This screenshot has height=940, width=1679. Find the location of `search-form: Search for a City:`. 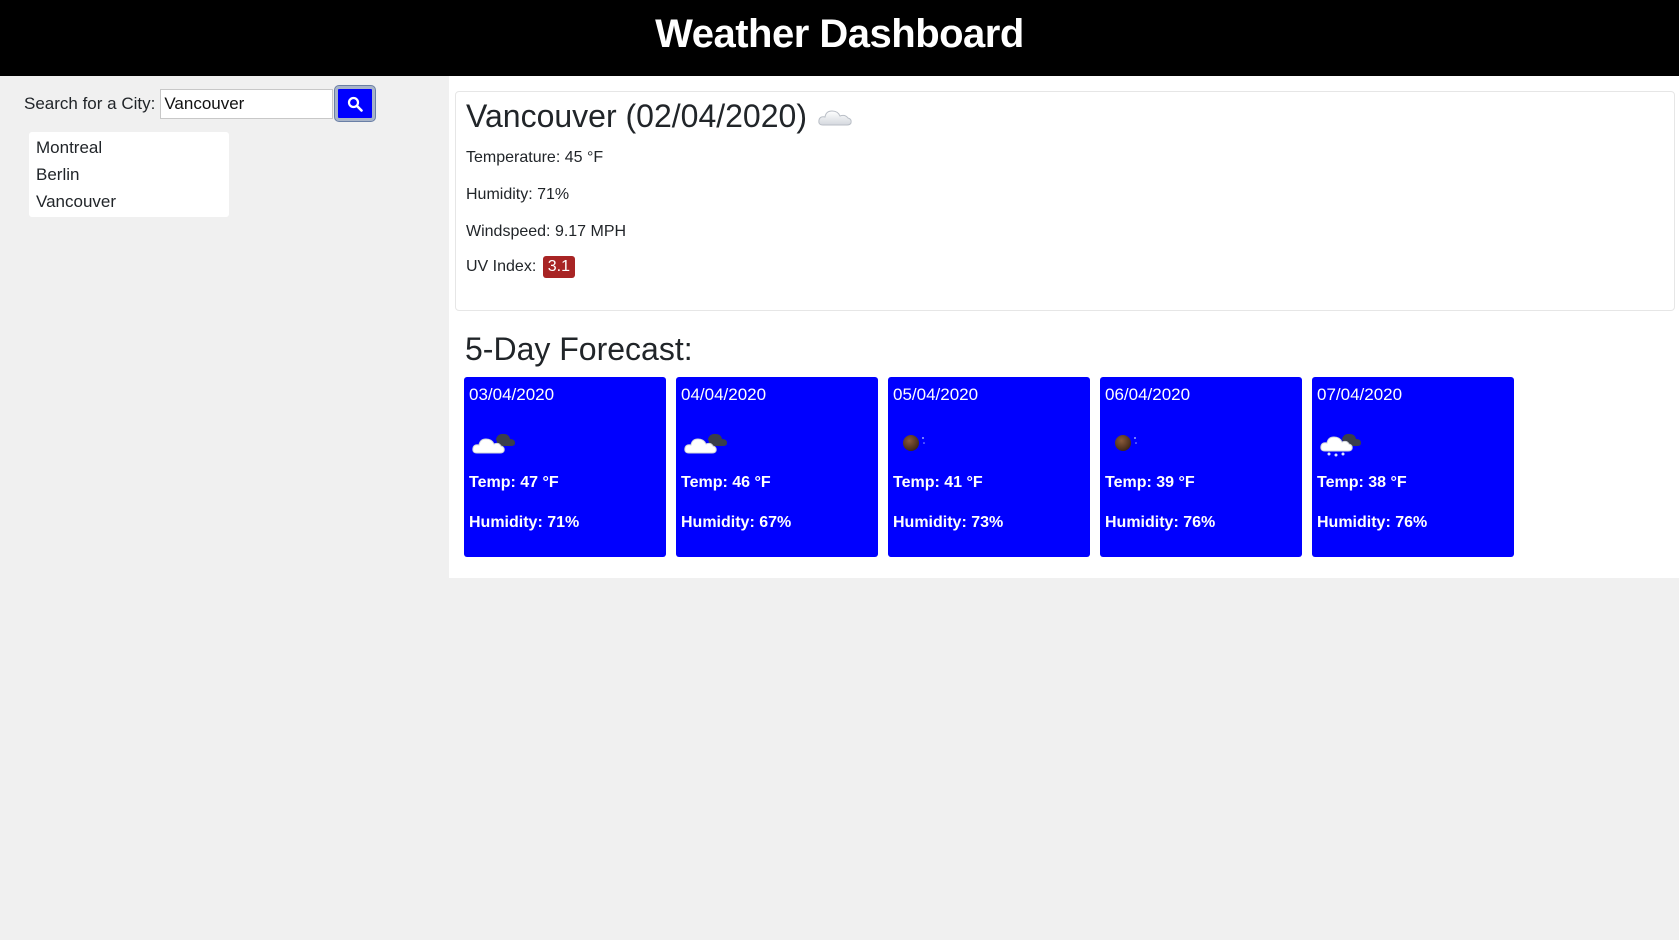

search-form: Search for a City: is located at coordinates (200, 103).